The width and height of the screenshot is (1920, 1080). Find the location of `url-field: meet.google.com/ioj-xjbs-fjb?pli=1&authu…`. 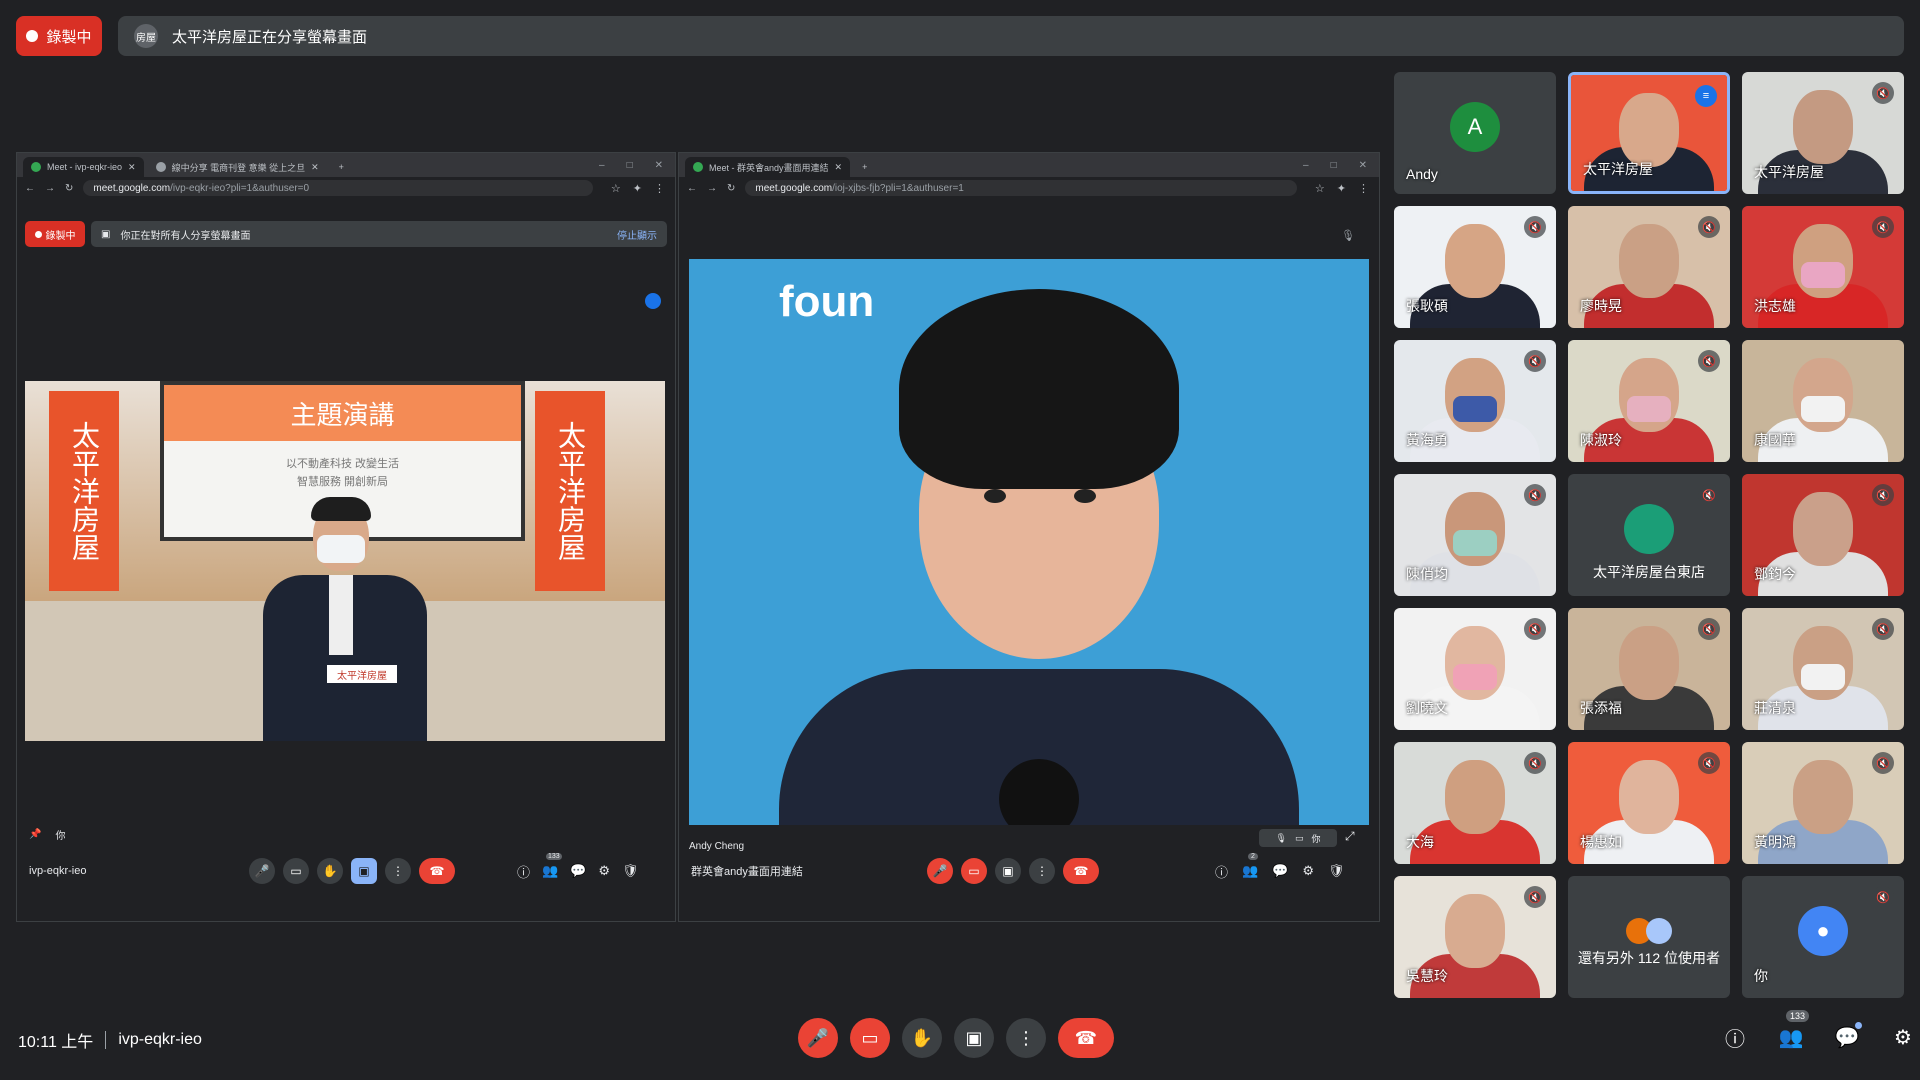

url-field: meet.google.com/ioj-xjbs-fjb?pli=1&authu… is located at coordinates (1021, 188).